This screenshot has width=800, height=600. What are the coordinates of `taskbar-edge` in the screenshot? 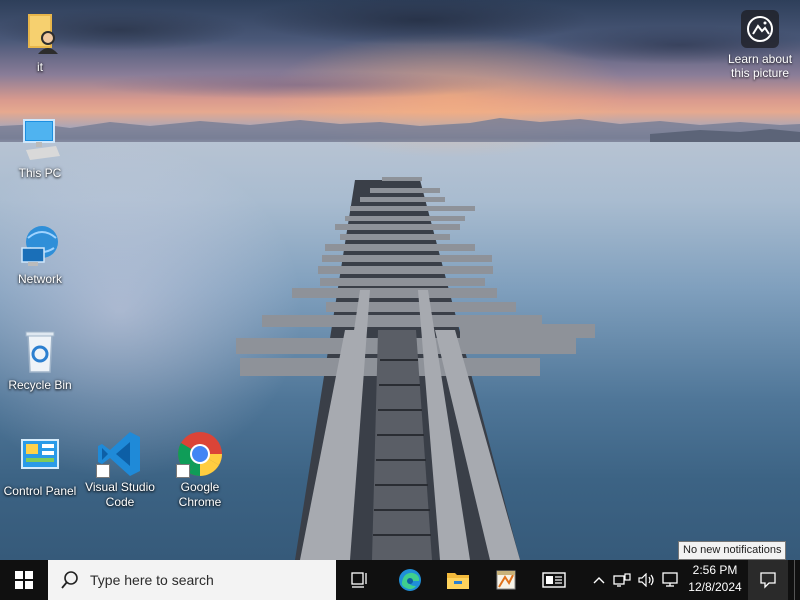 It's located at (410, 580).